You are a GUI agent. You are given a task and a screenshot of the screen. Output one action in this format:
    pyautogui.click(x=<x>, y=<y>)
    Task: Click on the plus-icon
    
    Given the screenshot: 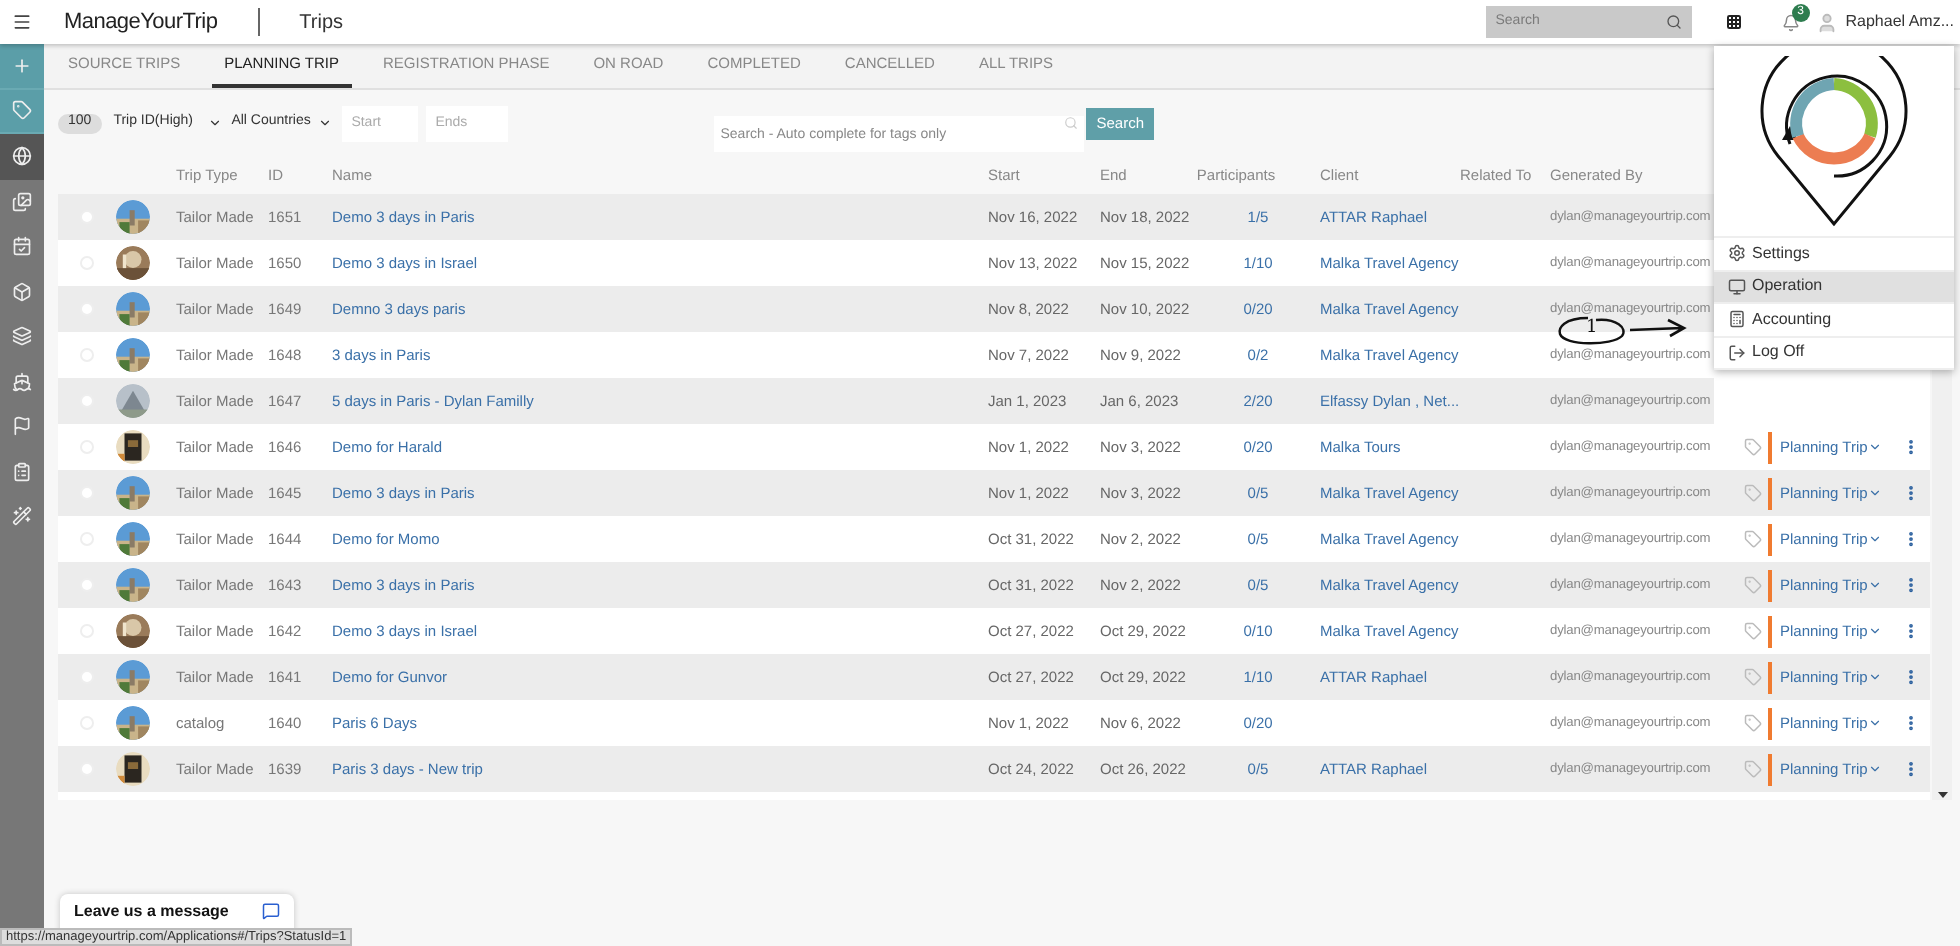 What is the action you would take?
    pyautogui.click(x=22, y=65)
    